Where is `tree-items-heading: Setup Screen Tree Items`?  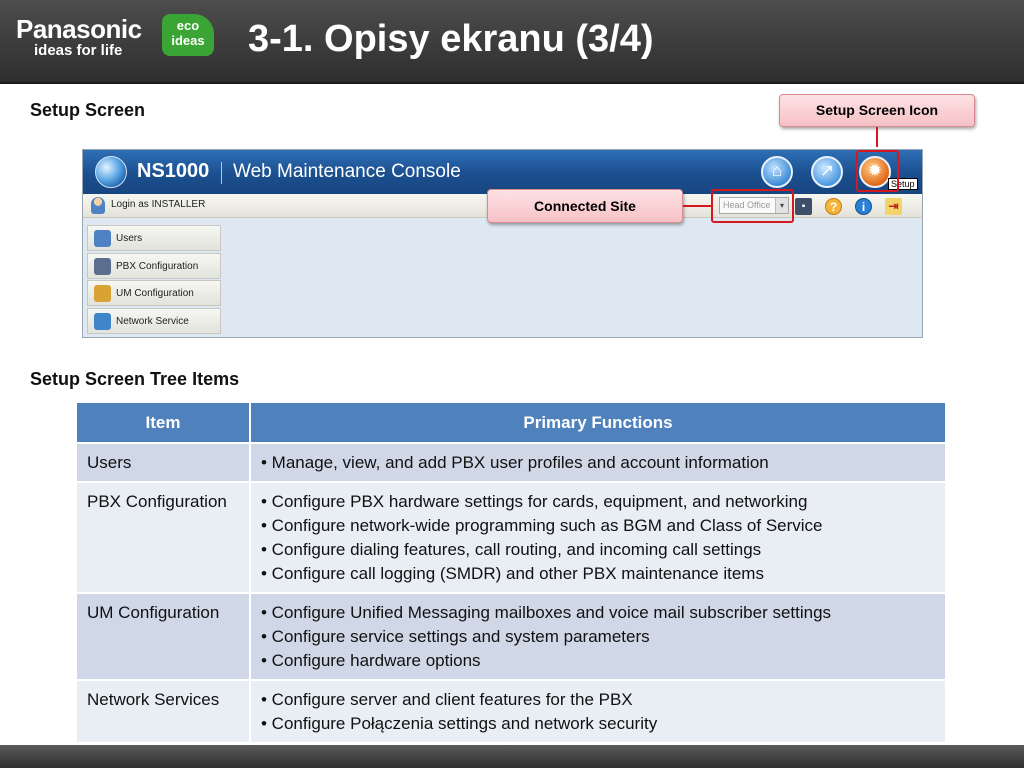
tree-items-heading: Setup Screen Tree Items is located at coordinates (135, 379).